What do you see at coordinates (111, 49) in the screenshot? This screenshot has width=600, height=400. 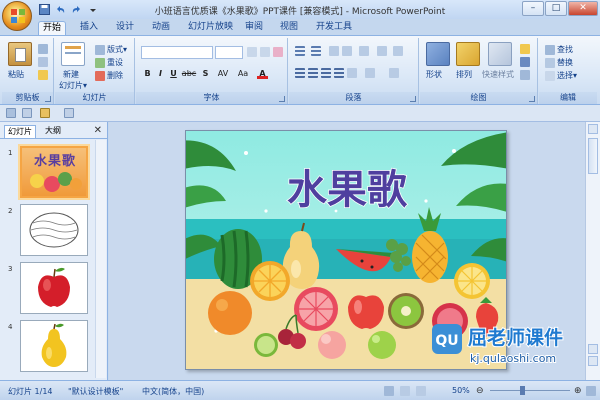 I see `layout-button: 版式▾` at bounding box center [111, 49].